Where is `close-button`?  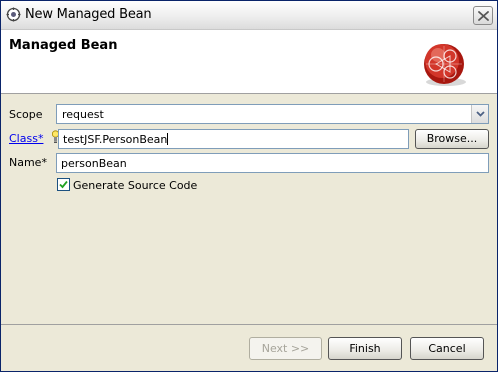 close-button is located at coordinates (483, 15).